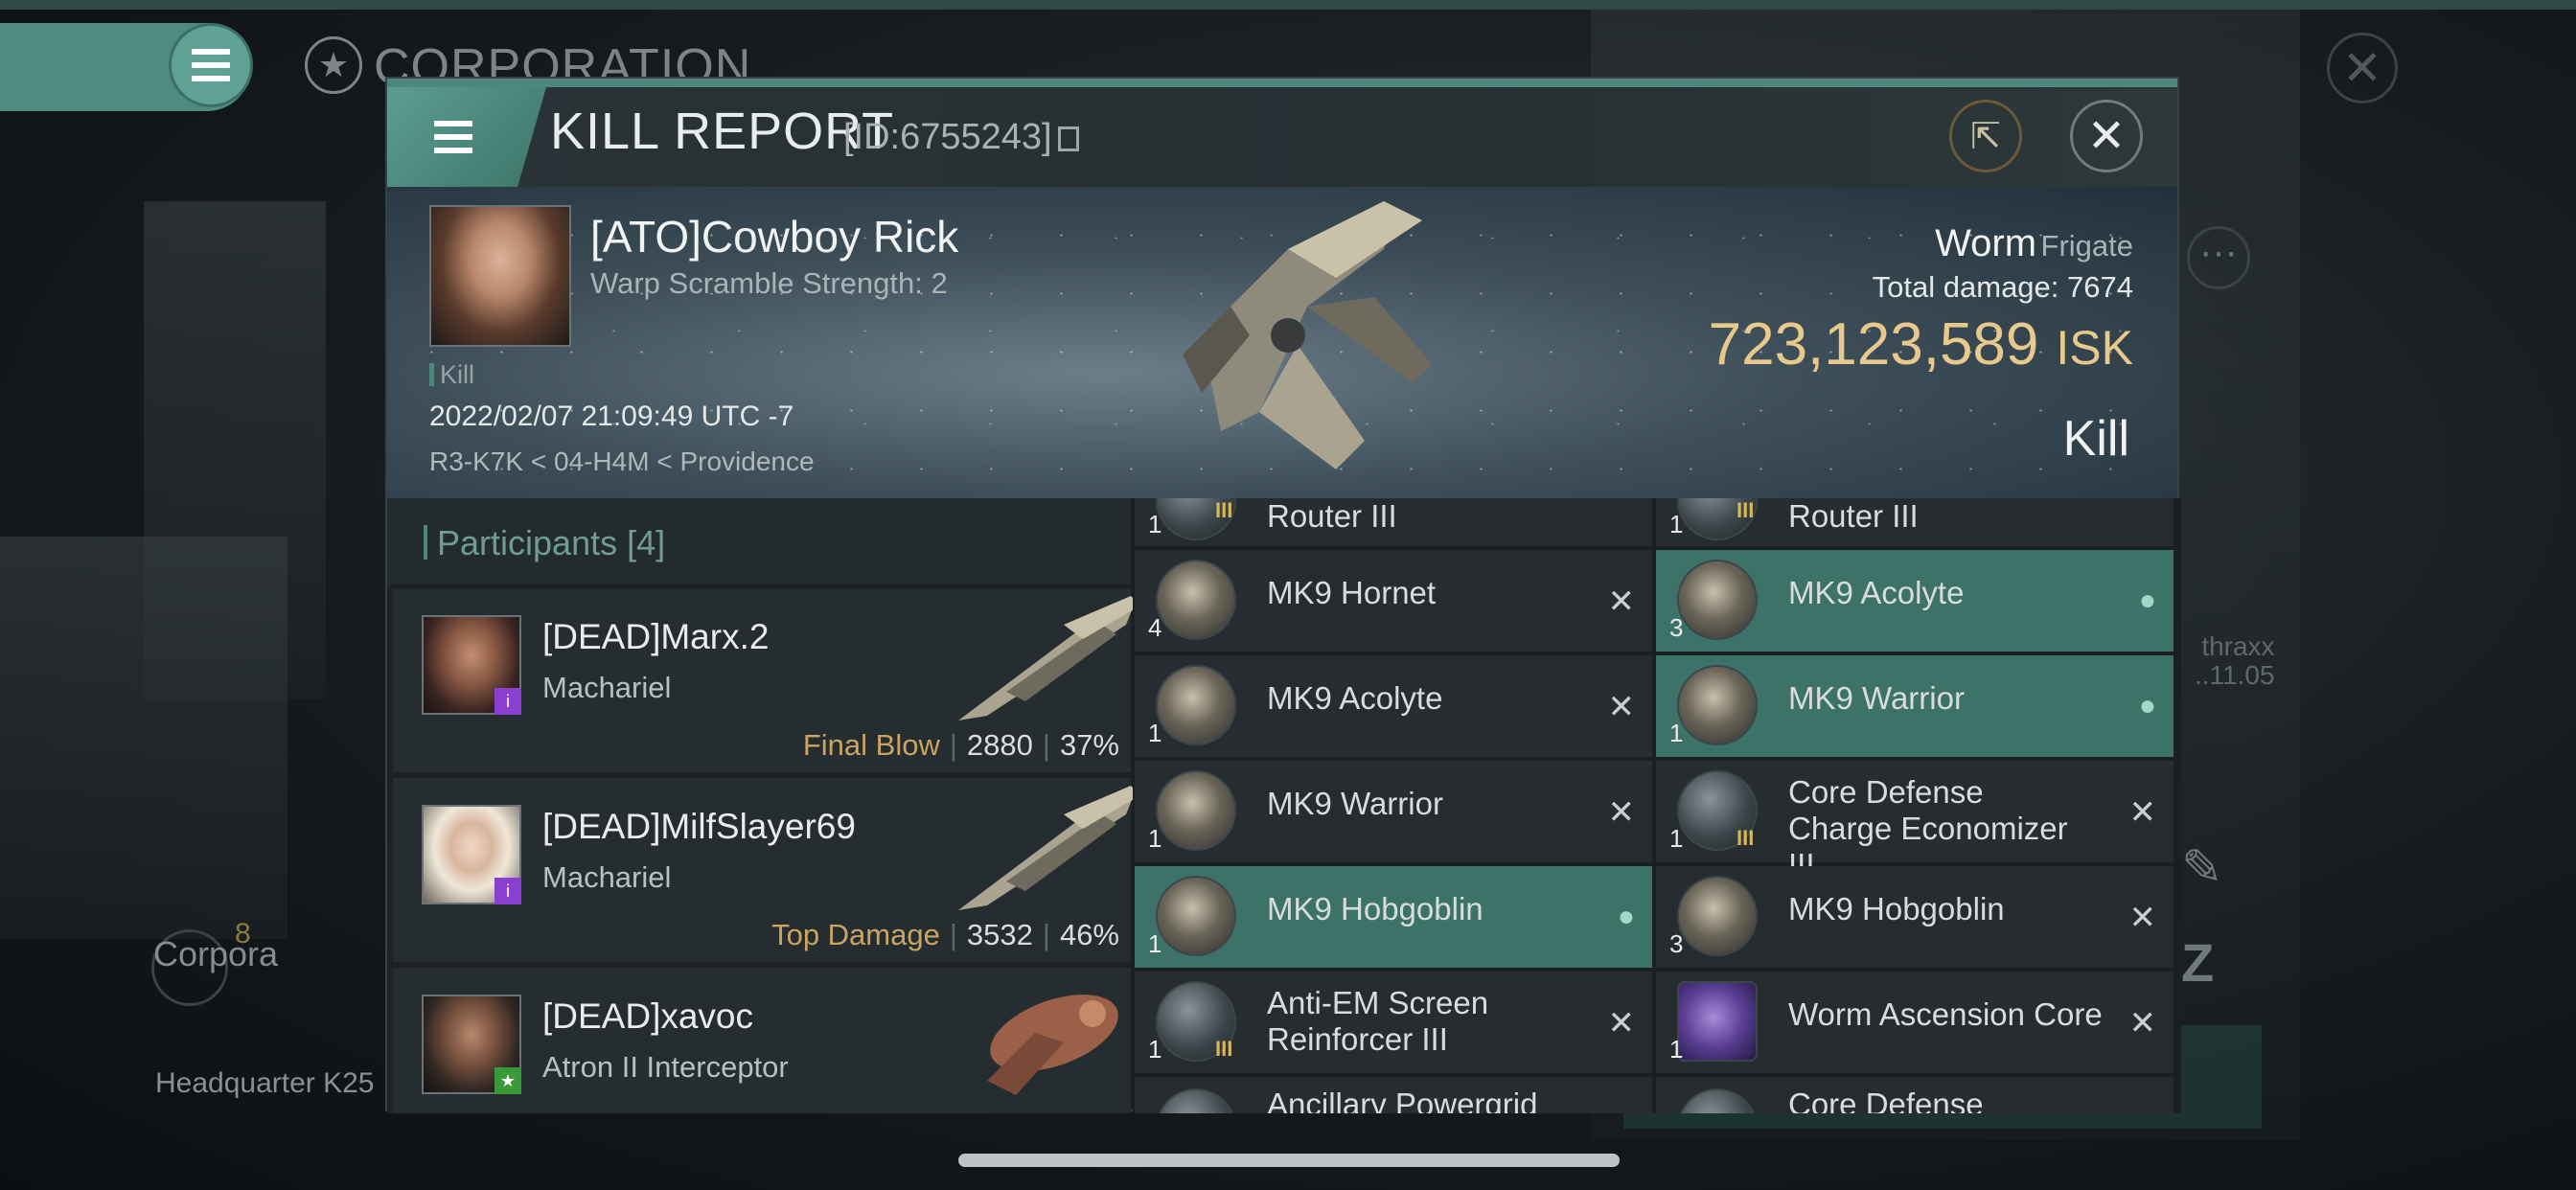  Describe the element at coordinates (1000, 935) in the screenshot. I see `participant-damage: 3532` at that location.